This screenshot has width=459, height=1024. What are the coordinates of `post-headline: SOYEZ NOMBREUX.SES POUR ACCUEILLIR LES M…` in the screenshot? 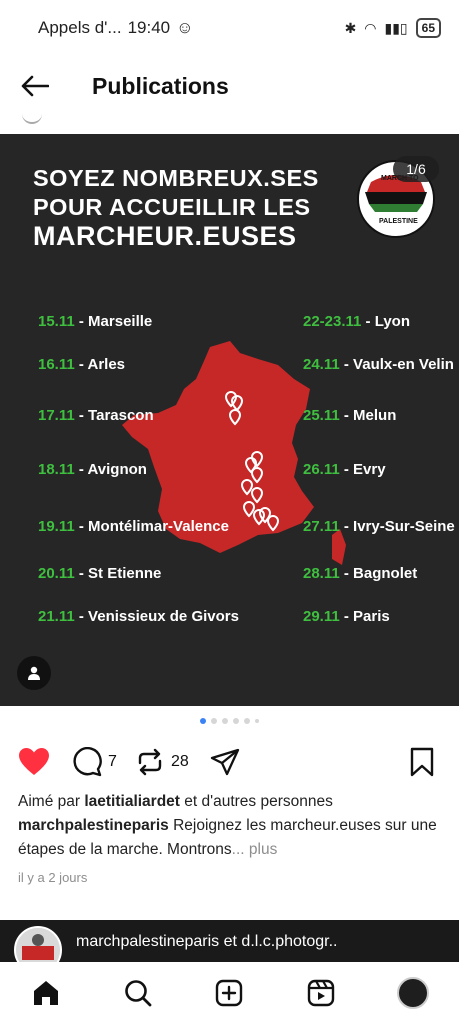 It's located at (176, 207).